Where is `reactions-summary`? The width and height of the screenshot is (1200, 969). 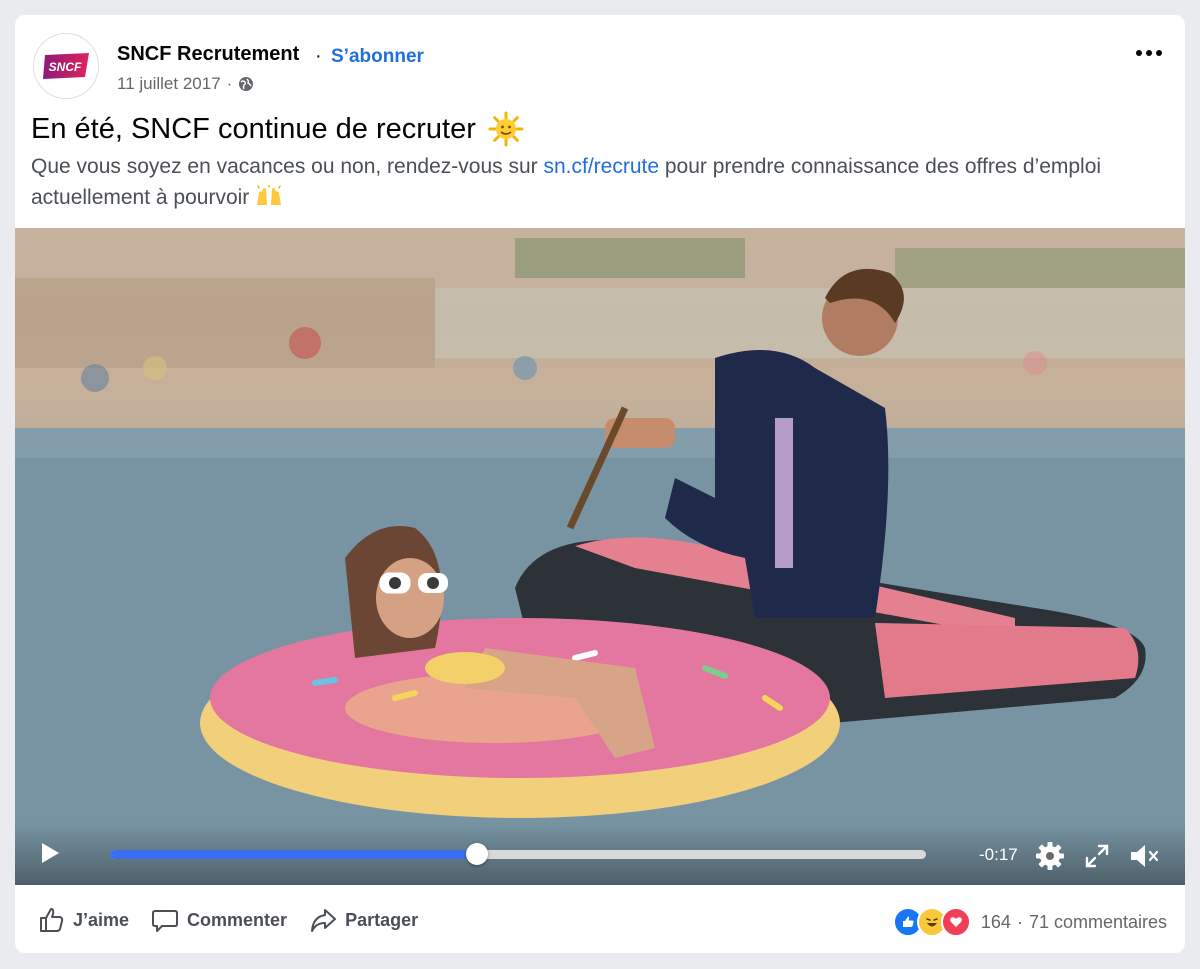 reactions-summary is located at coordinates (931, 922).